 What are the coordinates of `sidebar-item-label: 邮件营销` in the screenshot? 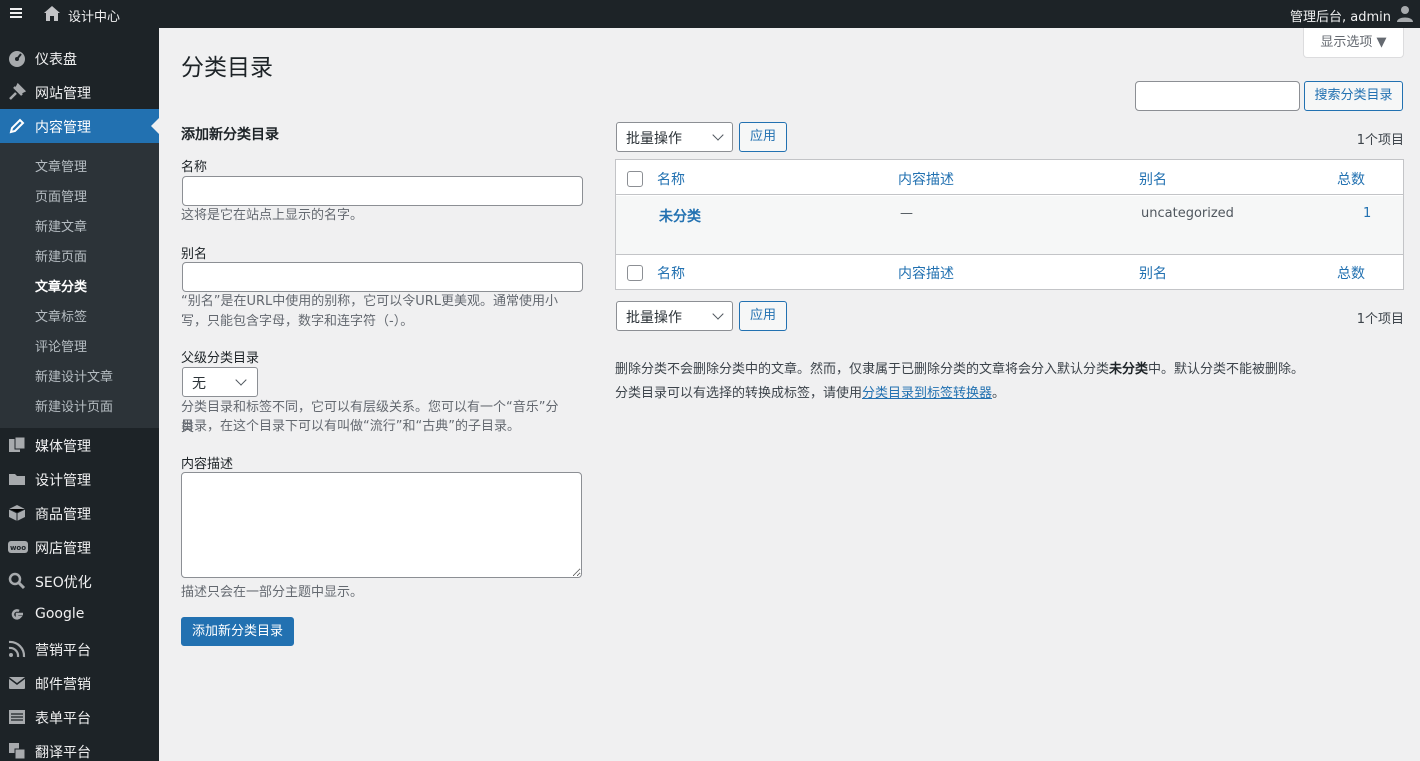 It's located at (63, 685).